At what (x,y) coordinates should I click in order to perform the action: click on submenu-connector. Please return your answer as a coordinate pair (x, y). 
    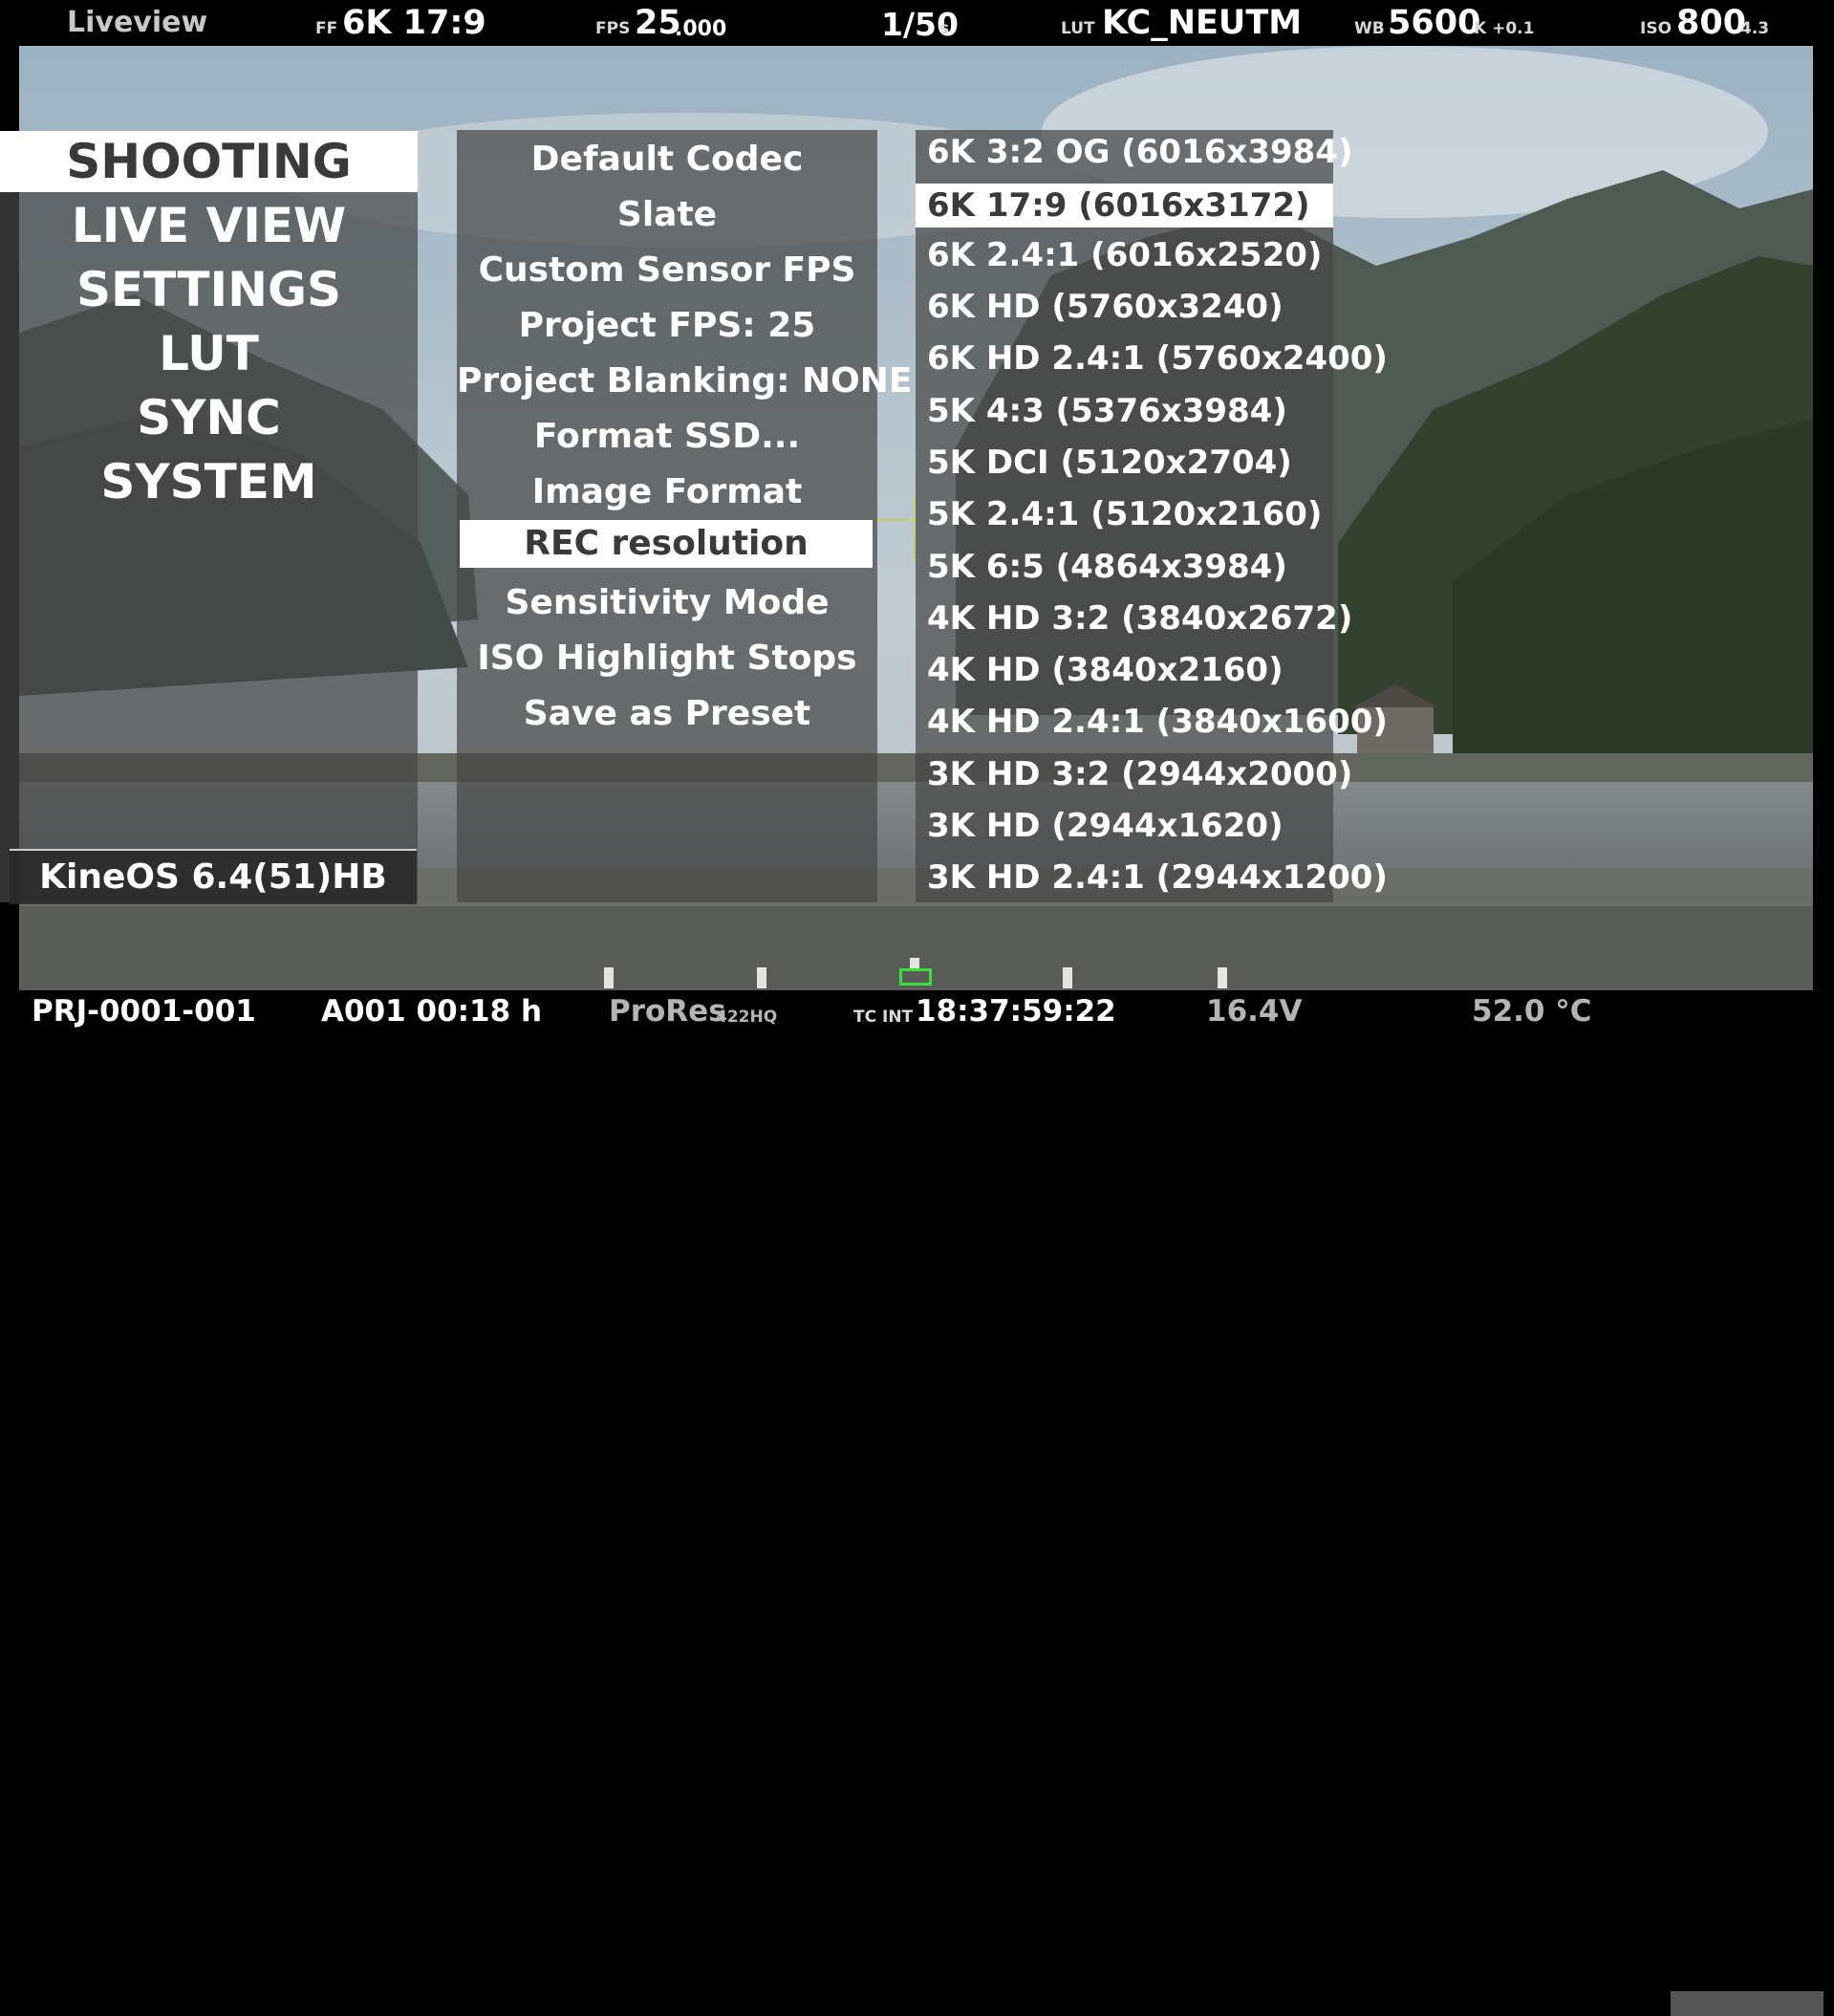
    Looking at the image, I should click on (897, 520).